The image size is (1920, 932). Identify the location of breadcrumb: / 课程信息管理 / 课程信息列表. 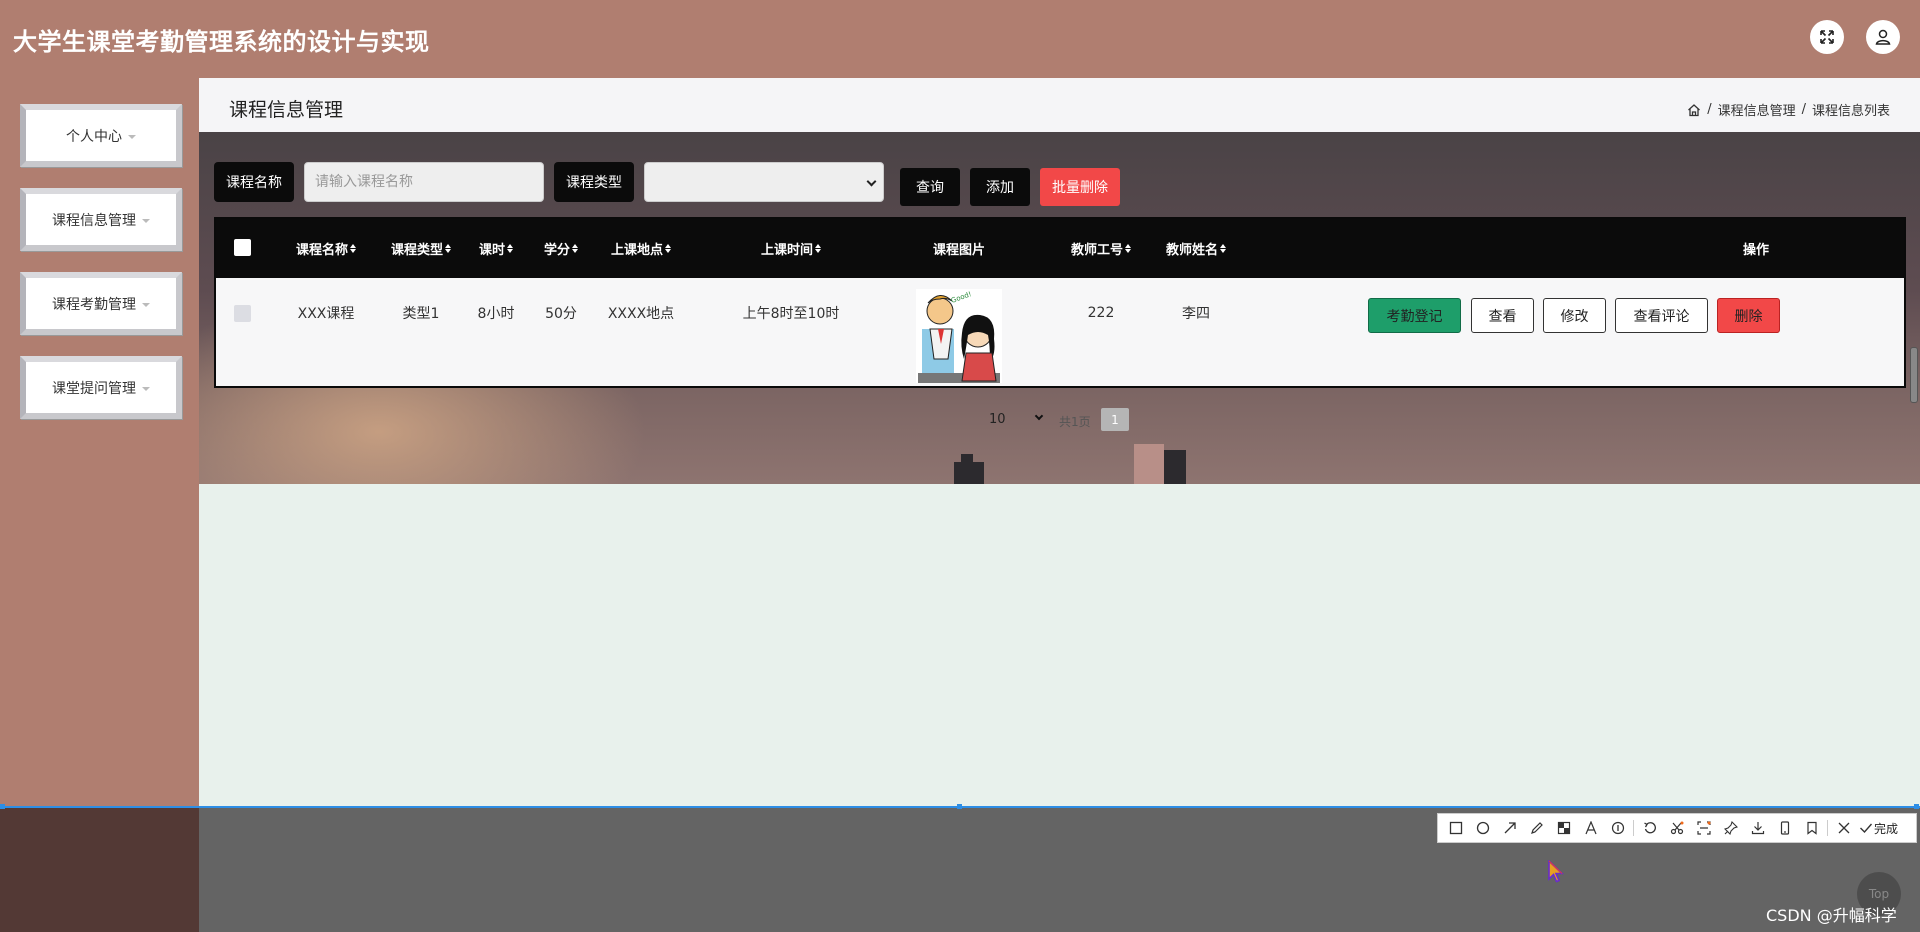
(1788, 109).